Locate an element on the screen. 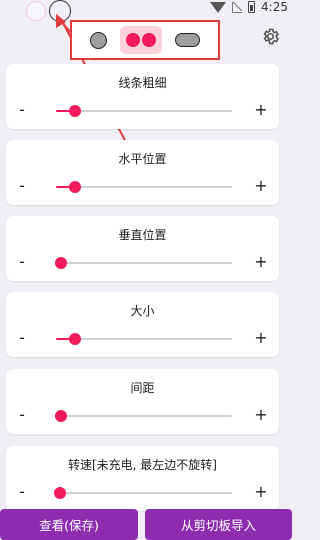 The height and width of the screenshot is (540, 320). double-circle-icon is located at coordinates (132, 40).